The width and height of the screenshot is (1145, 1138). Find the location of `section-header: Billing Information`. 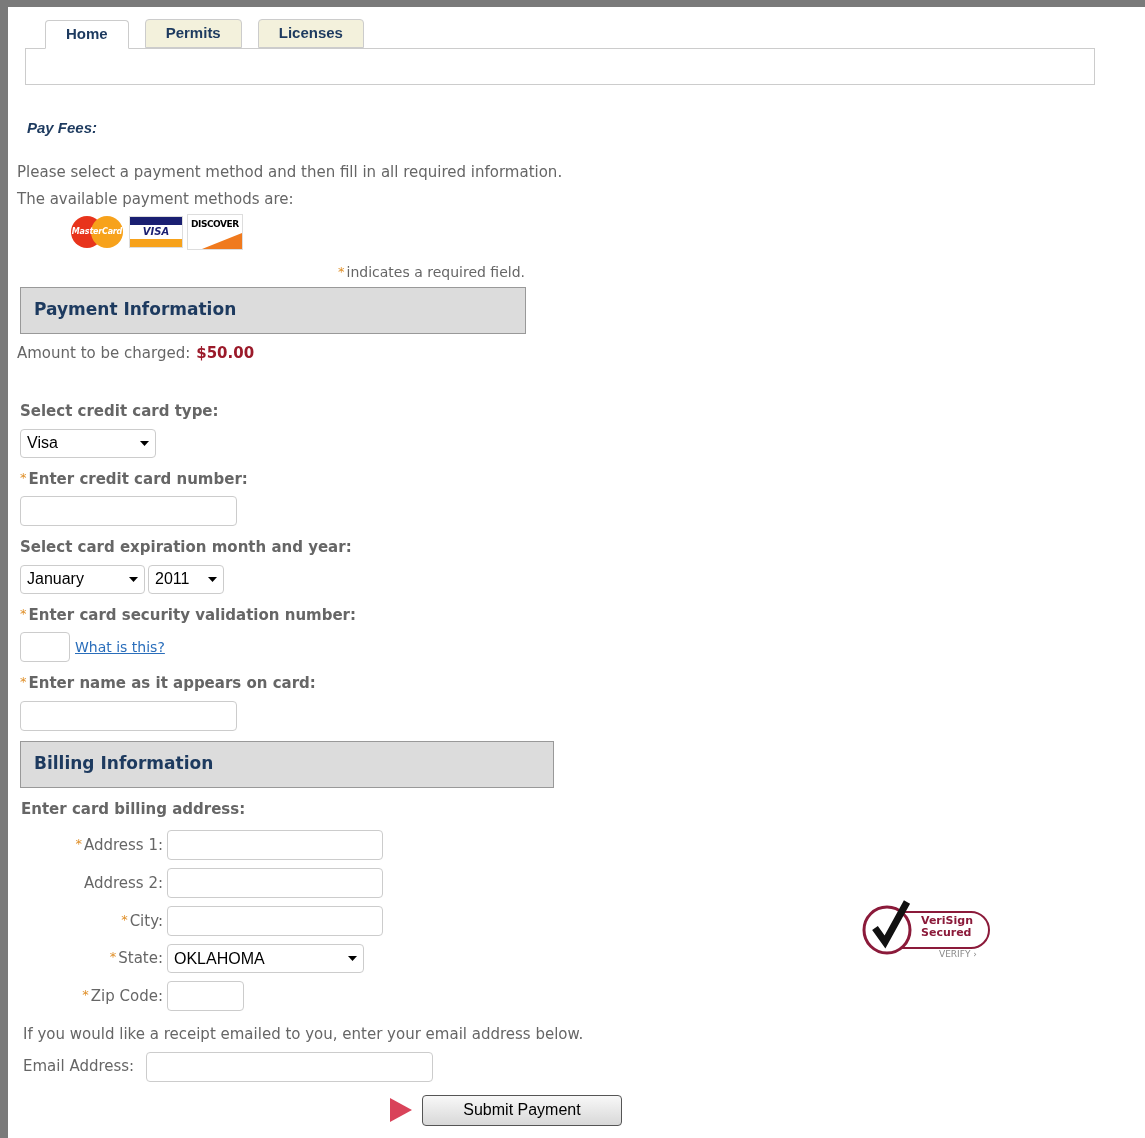

section-header: Billing Information is located at coordinates (287, 764).